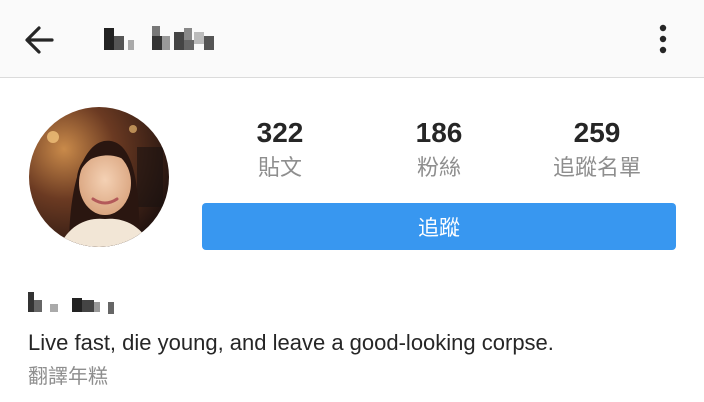 Image resolution: width=704 pixels, height=402 pixels. I want to click on avatar-image, so click(99, 177).